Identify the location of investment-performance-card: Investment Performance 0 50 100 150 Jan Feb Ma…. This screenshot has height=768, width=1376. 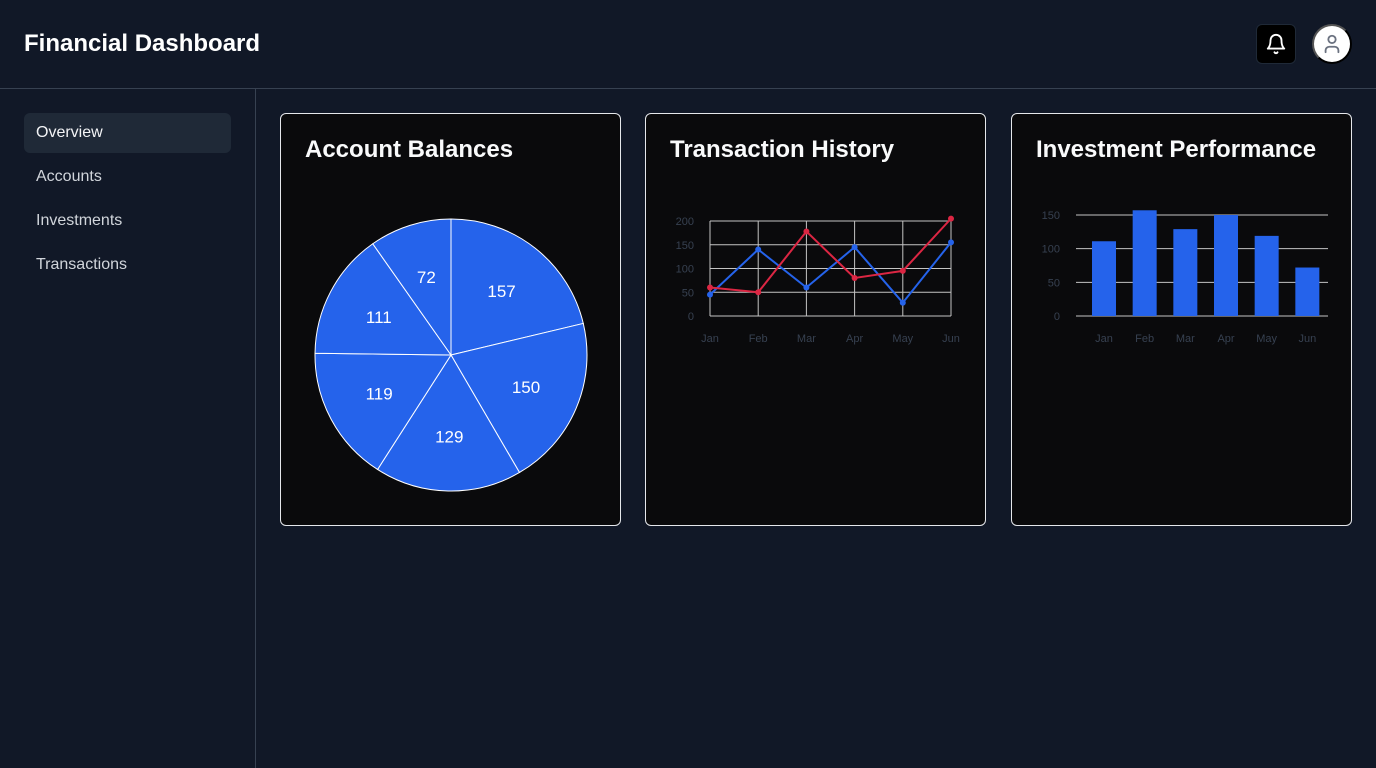
(1181, 319).